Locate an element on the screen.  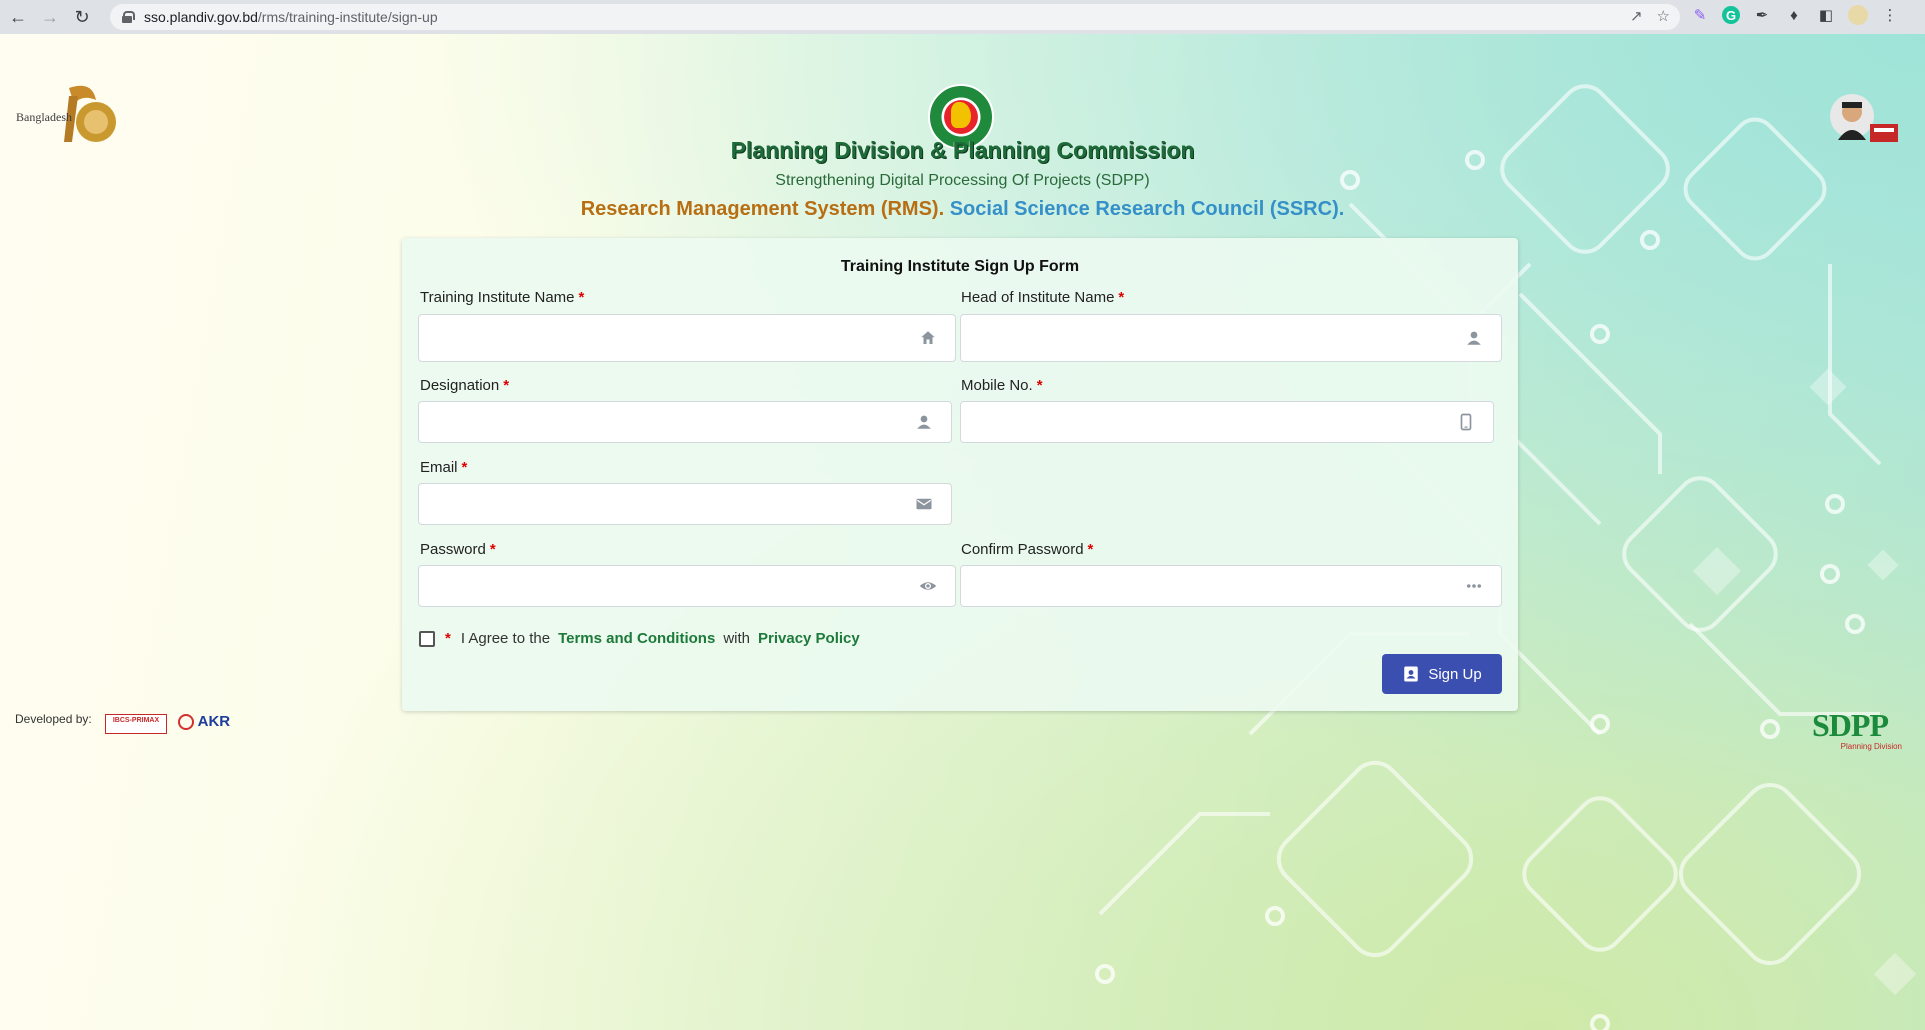
reload-icon: ↻ is located at coordinates (82, 17).